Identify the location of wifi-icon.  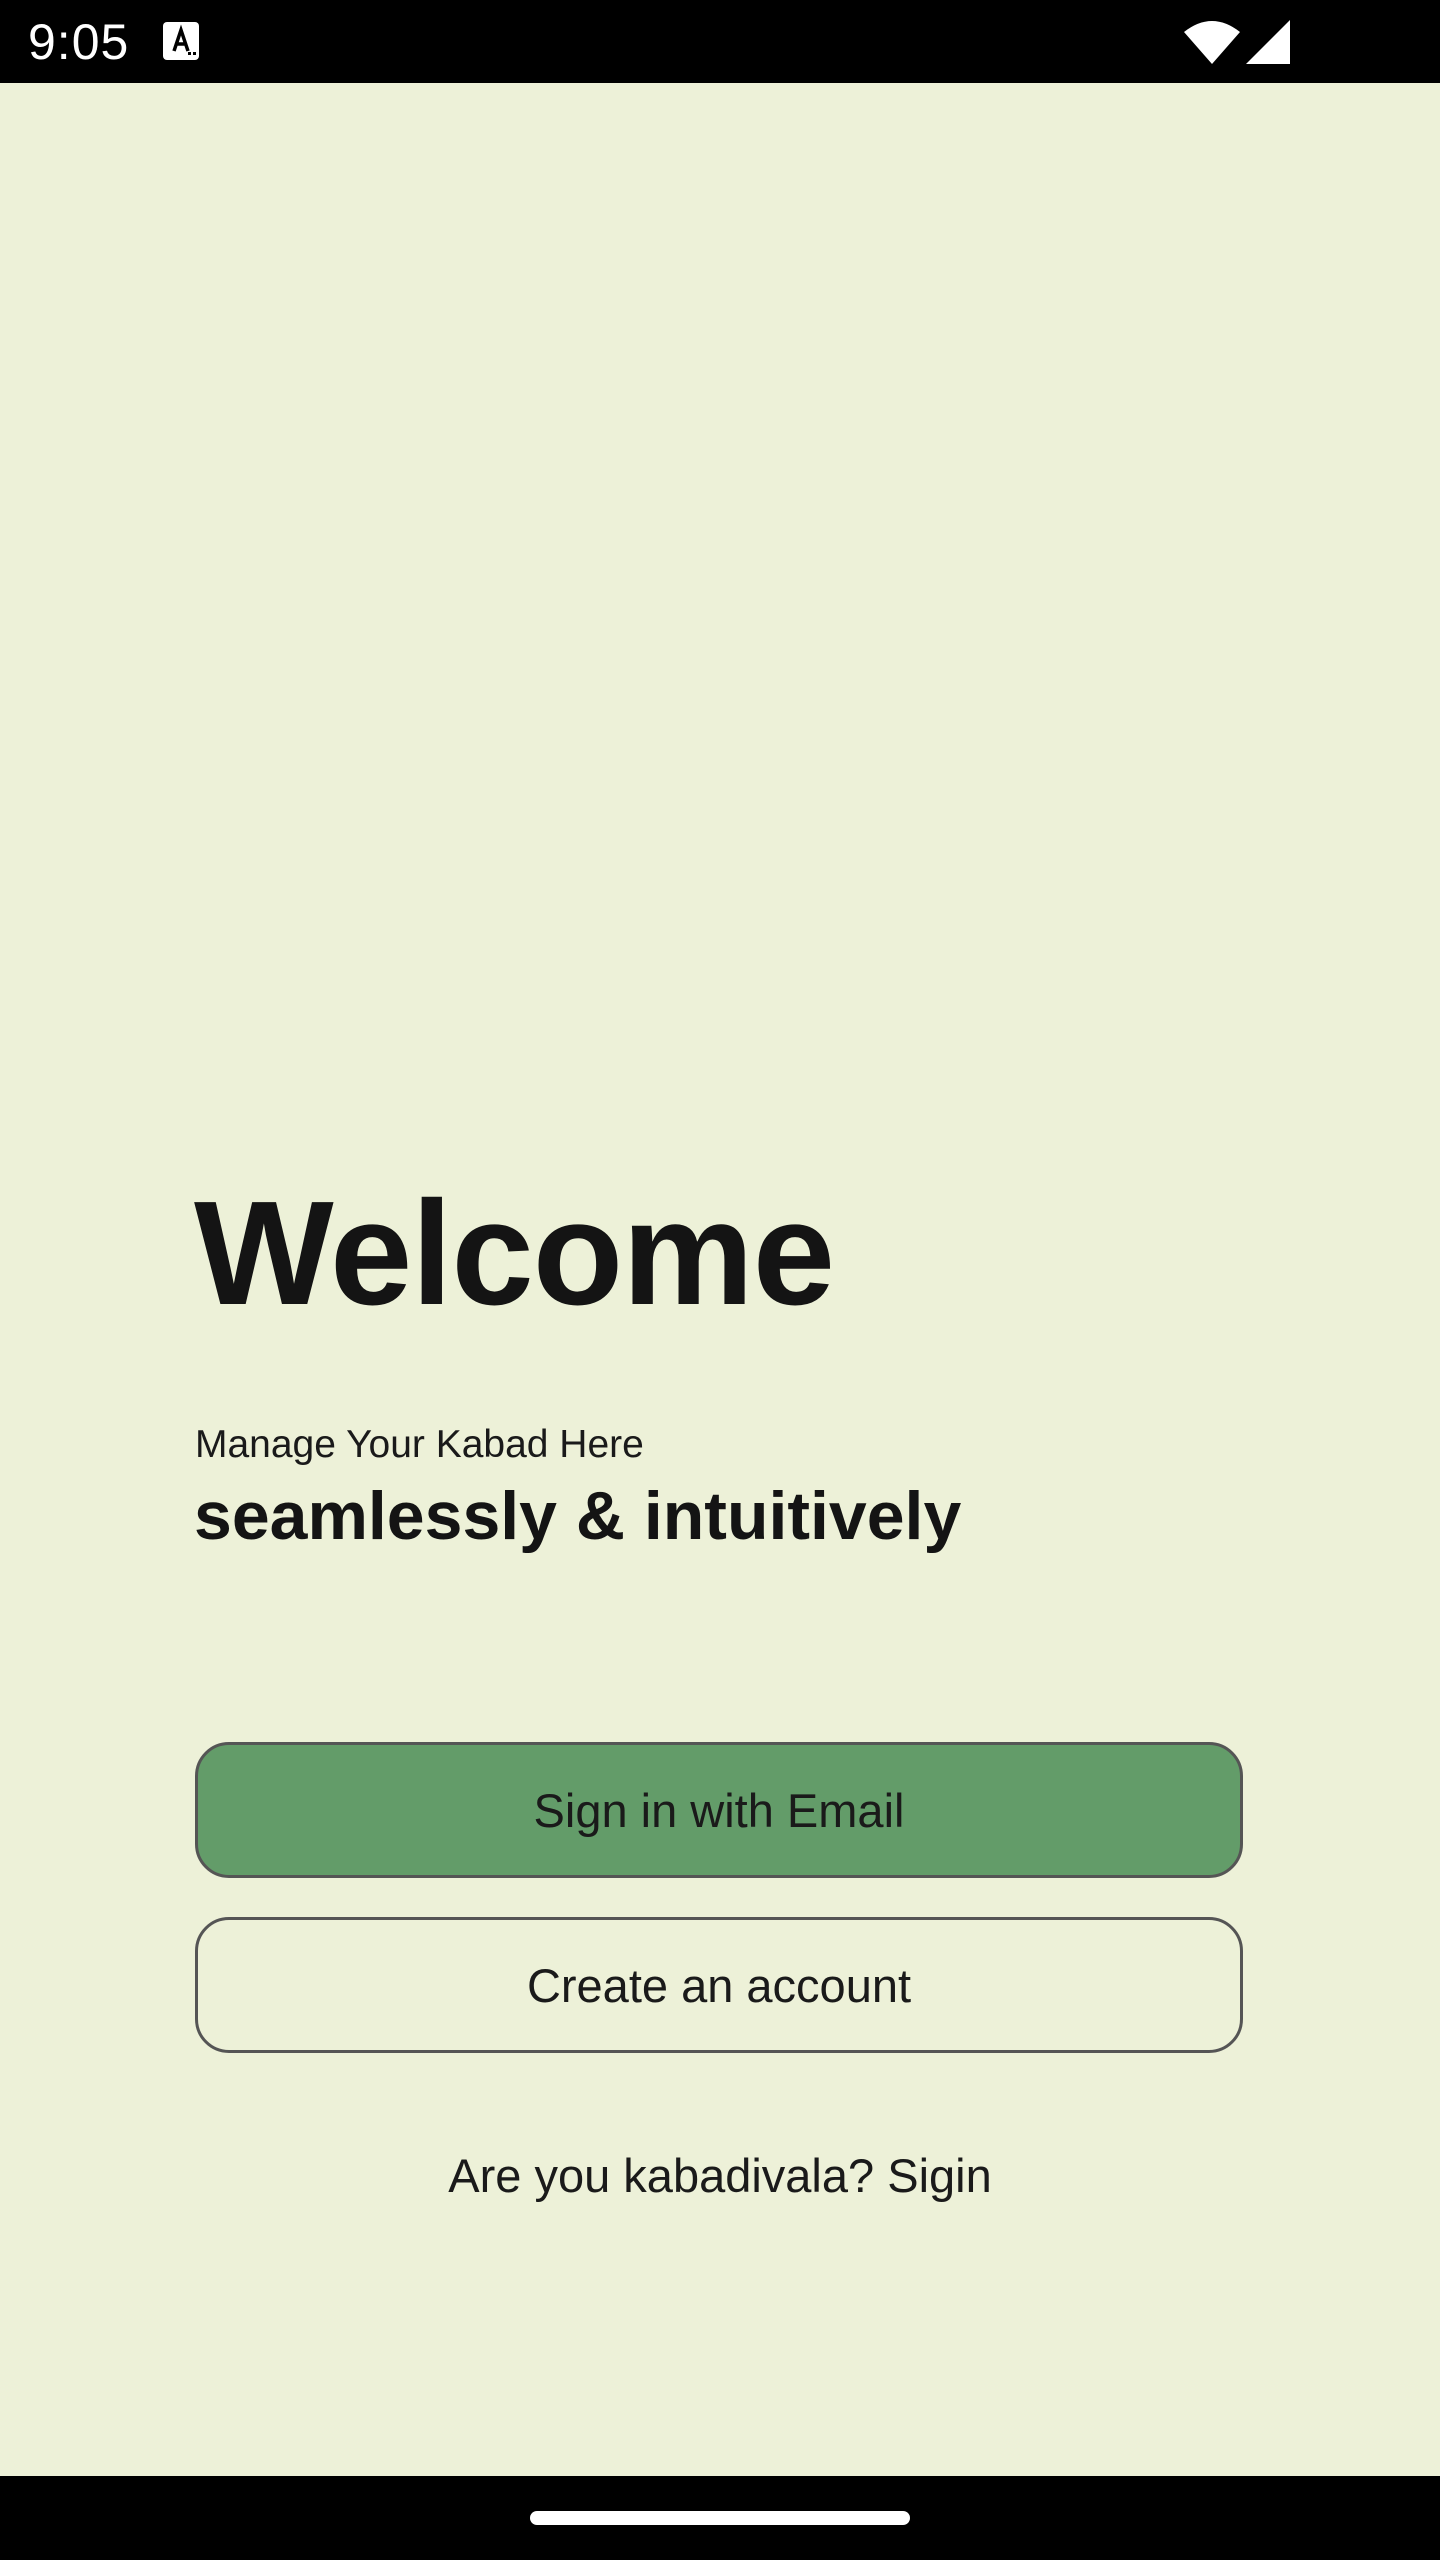
(1212, 42).